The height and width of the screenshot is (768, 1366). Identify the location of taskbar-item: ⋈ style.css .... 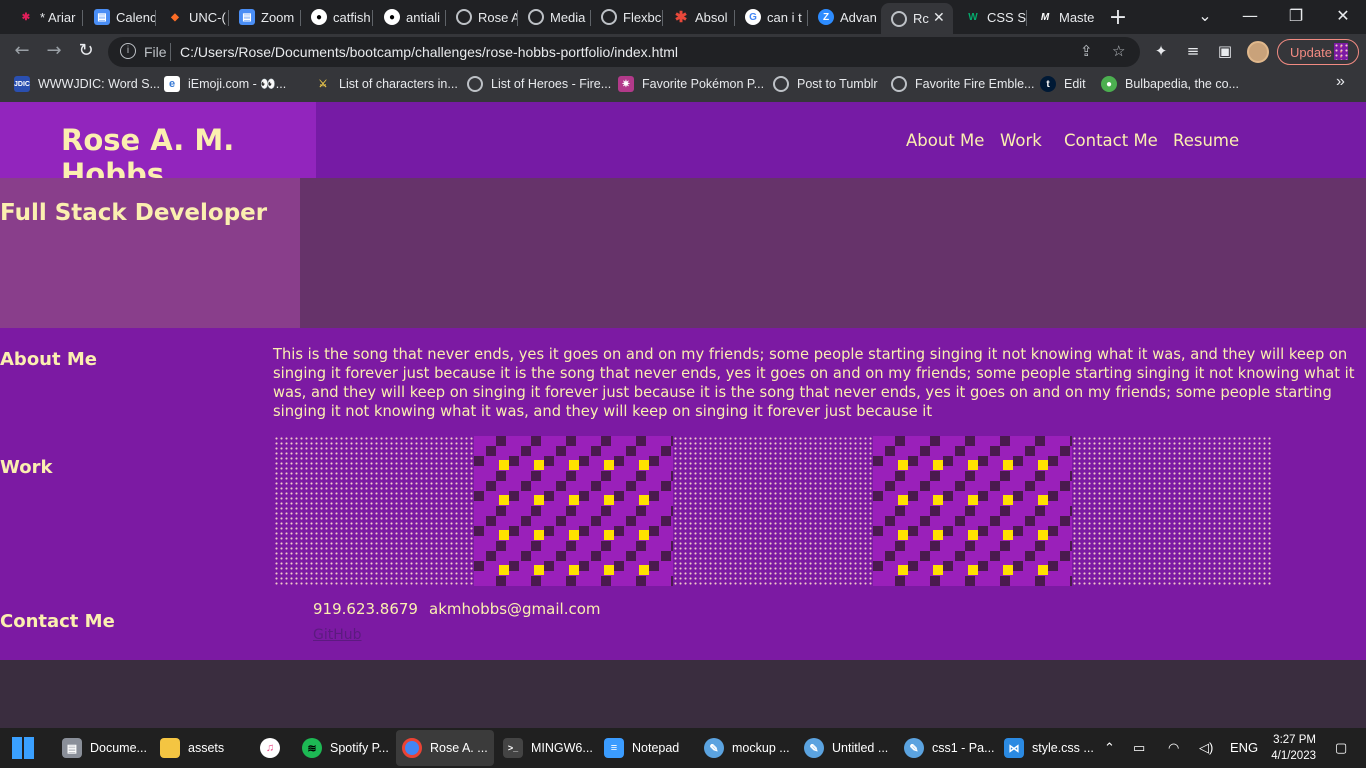
(1046, 748).